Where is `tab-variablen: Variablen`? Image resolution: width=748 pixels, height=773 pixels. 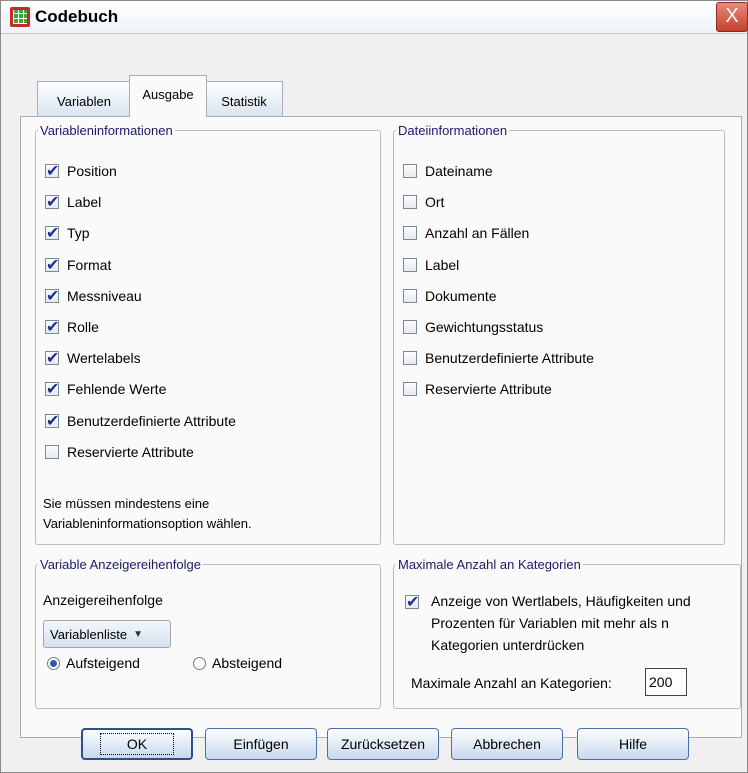 tab-variablen: Variablen is located at coordinates (84, 98).